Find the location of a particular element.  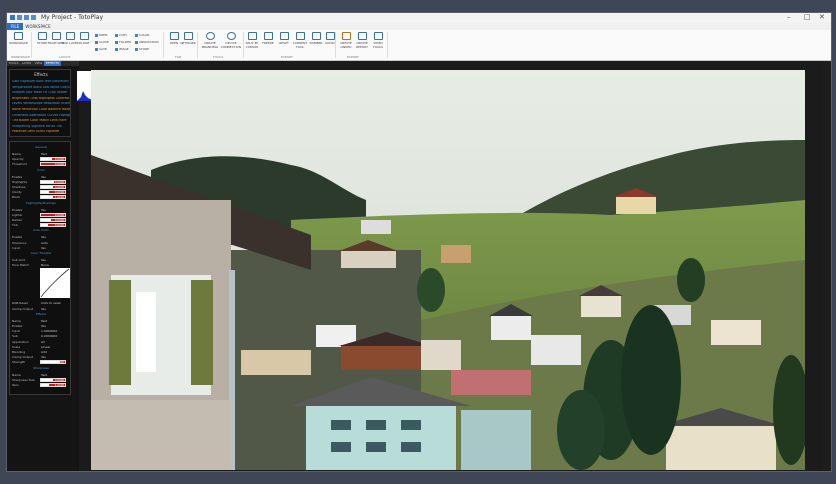

property-value: 0.0000000 is located at coordinates (49, 336).